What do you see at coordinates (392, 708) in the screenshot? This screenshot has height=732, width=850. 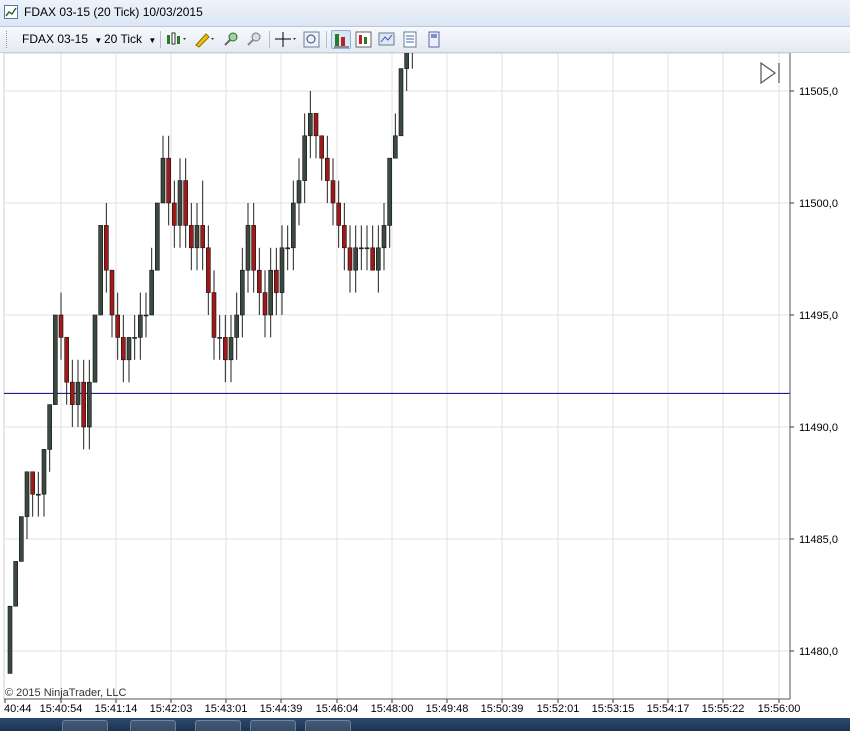 I see `x-tick-label: 15:48:00` at bounding box center [392, 708].